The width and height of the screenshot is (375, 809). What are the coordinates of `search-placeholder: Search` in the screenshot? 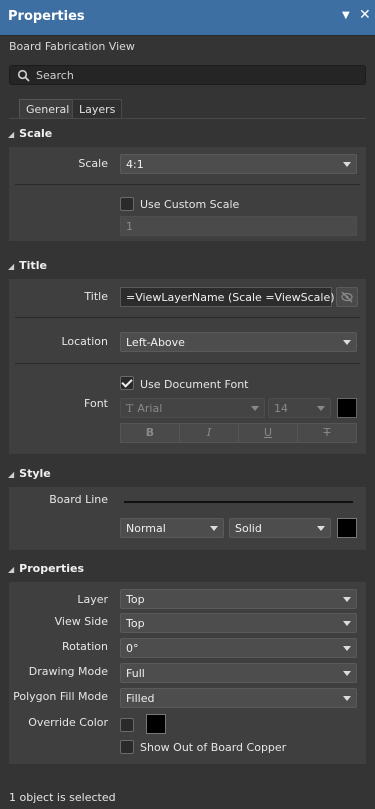 It's located at (55, 75).